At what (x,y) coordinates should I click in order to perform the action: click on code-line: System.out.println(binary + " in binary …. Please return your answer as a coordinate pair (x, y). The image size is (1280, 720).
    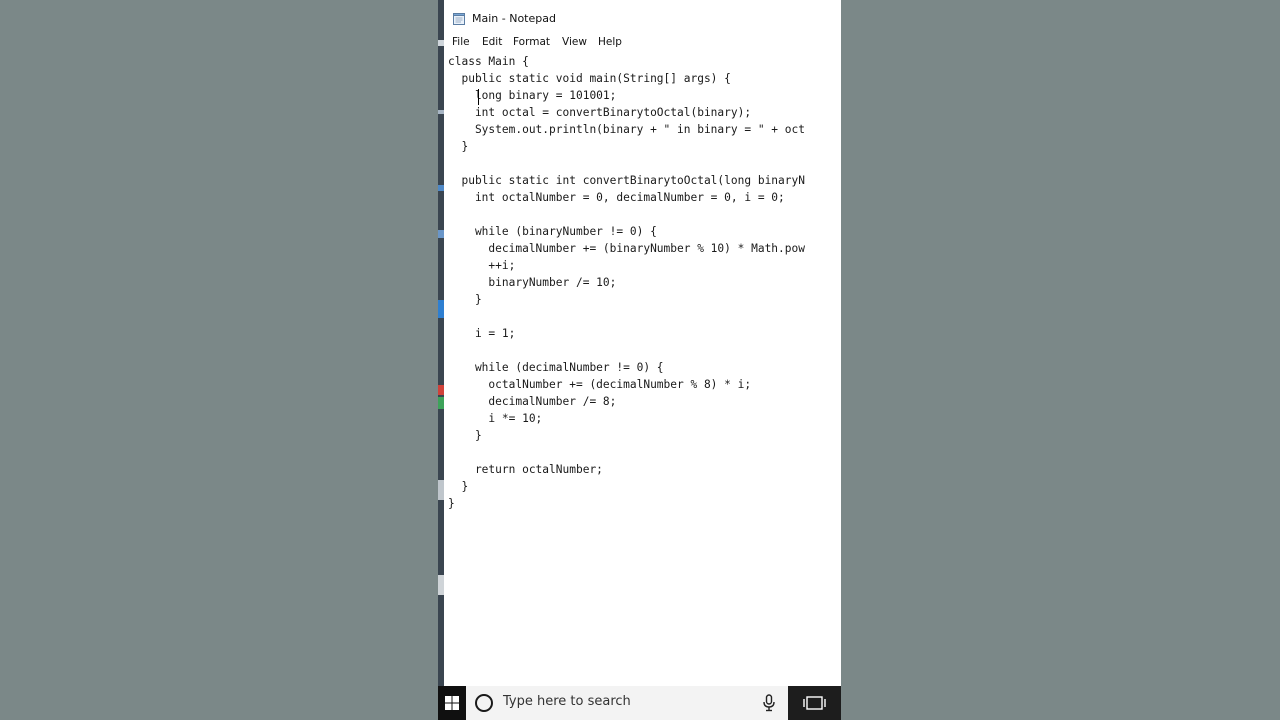
    Looking at the image, I should click on (626, 129).